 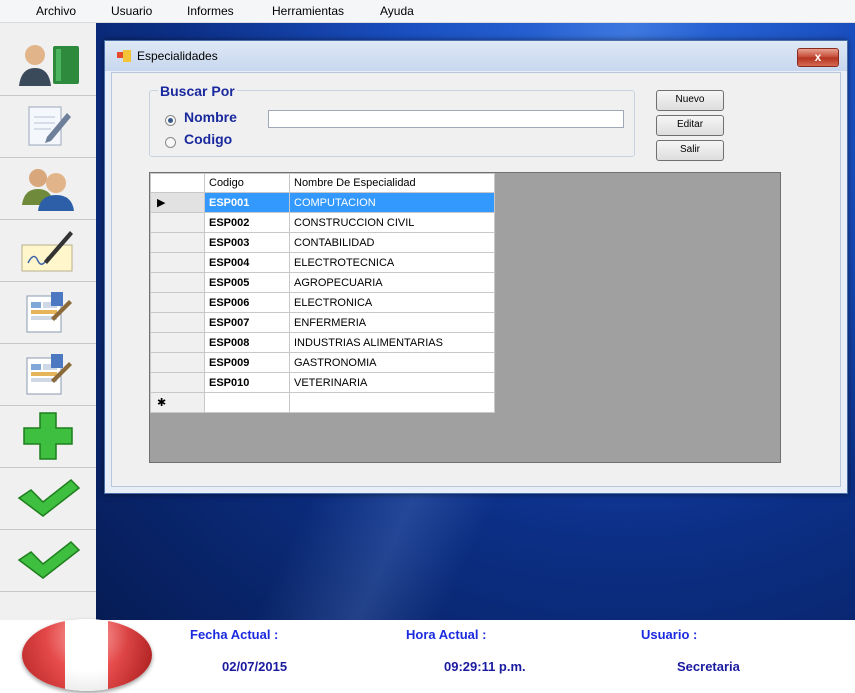 I want to click on table-row: ESP009 GASTRONOMIA, so click(x=322, y=362).